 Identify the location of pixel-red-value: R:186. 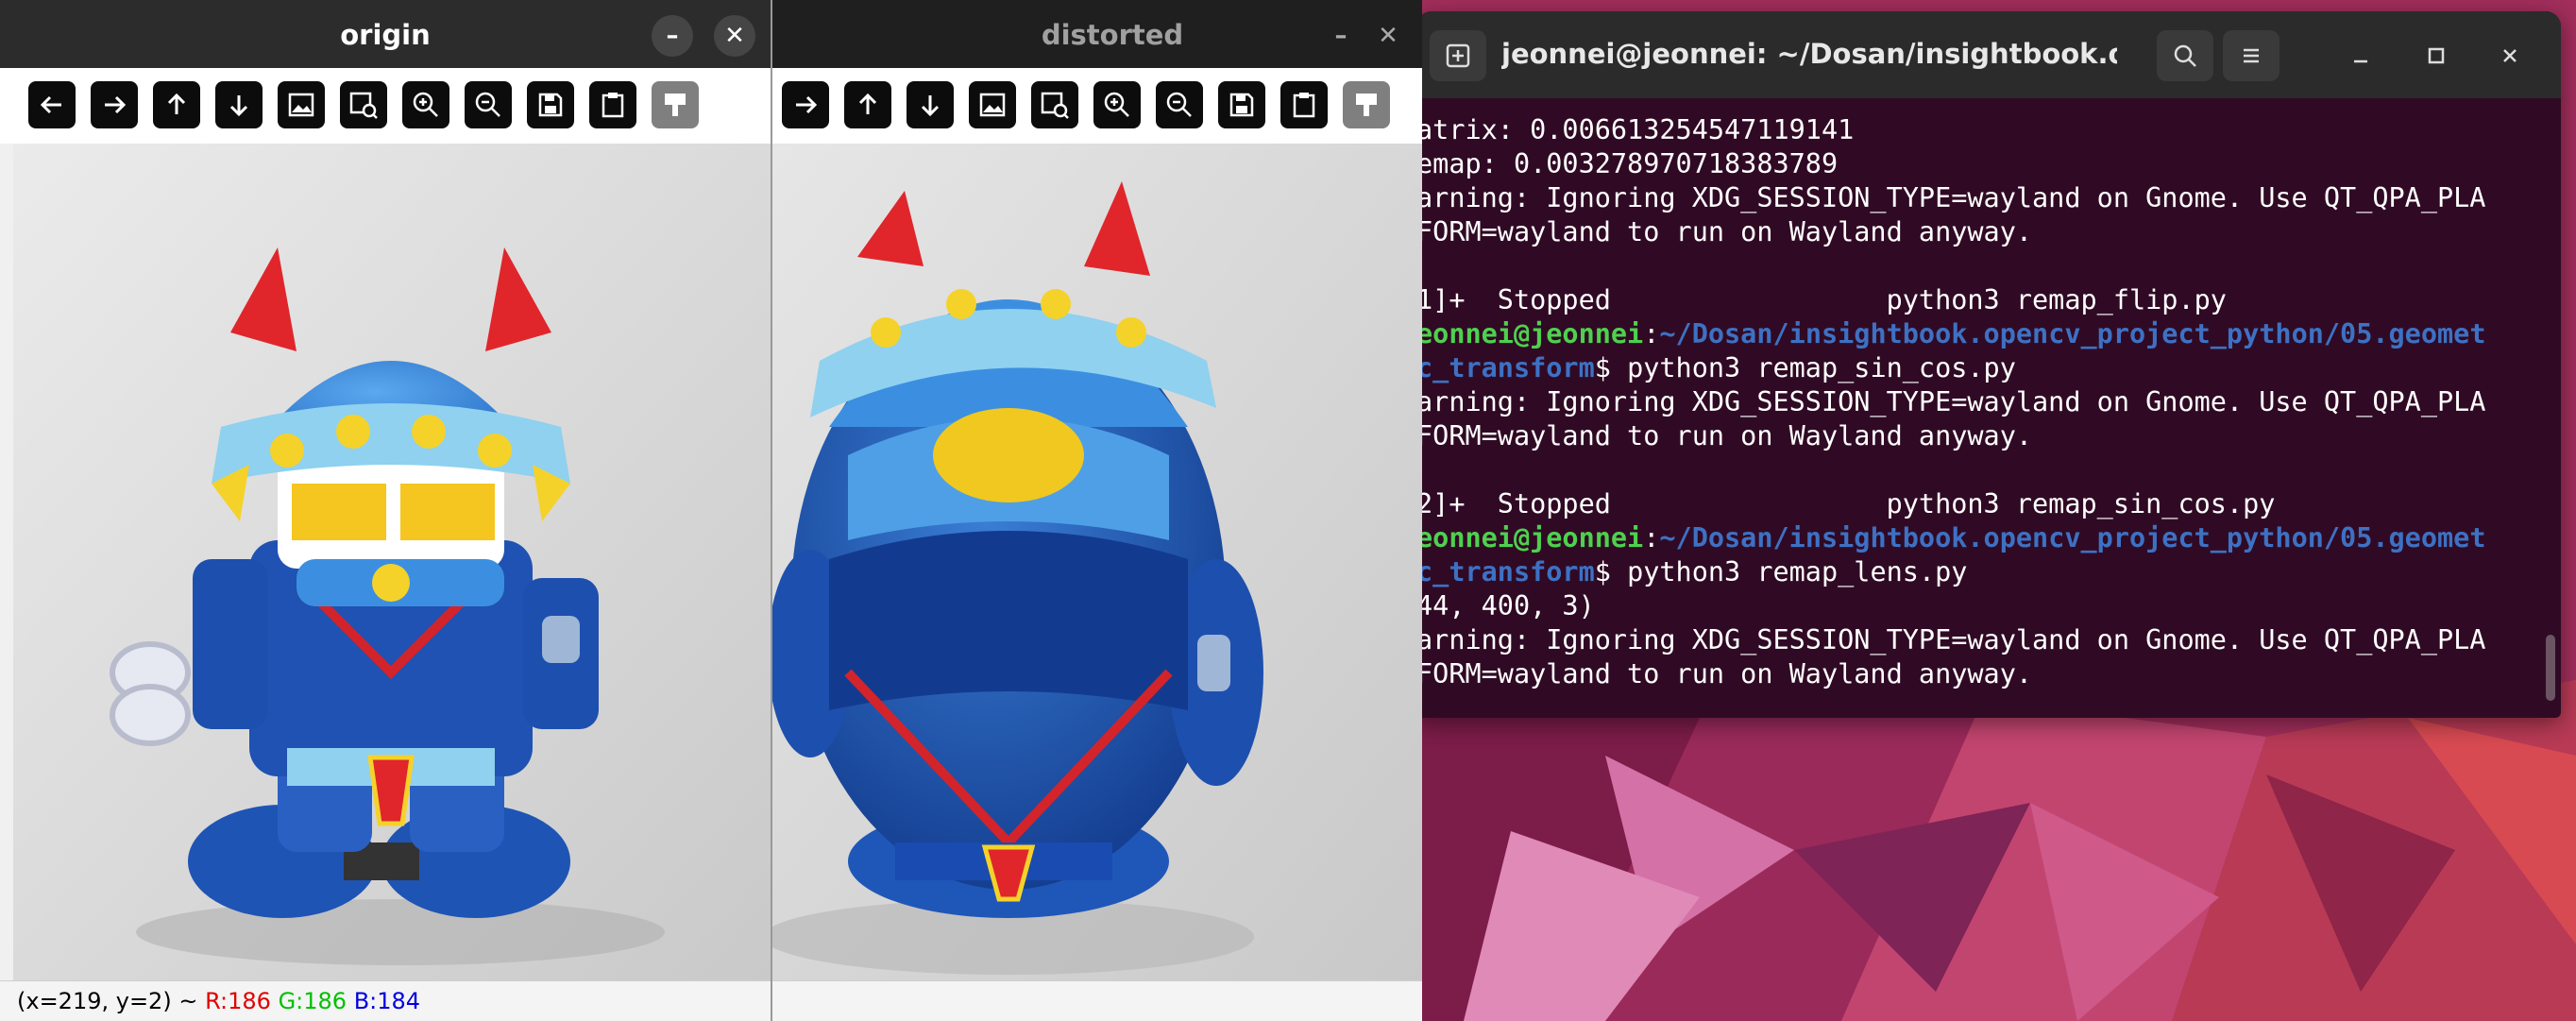
(238, 1001).